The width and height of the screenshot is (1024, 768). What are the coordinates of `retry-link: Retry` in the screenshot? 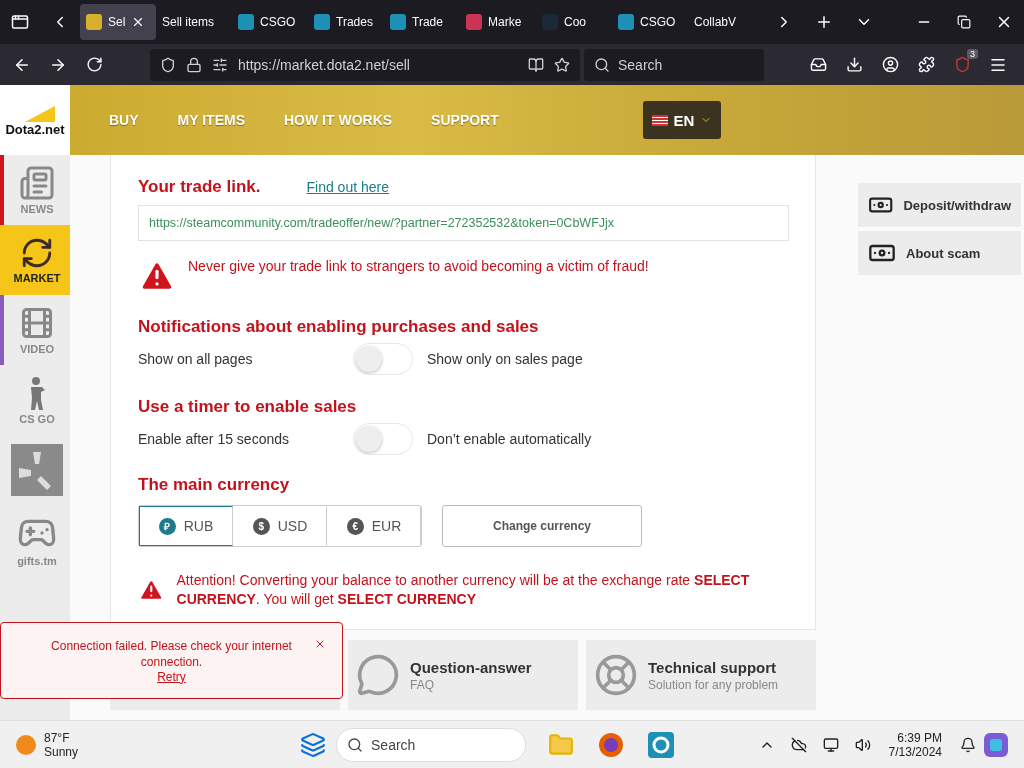 It's located at (171, 676).